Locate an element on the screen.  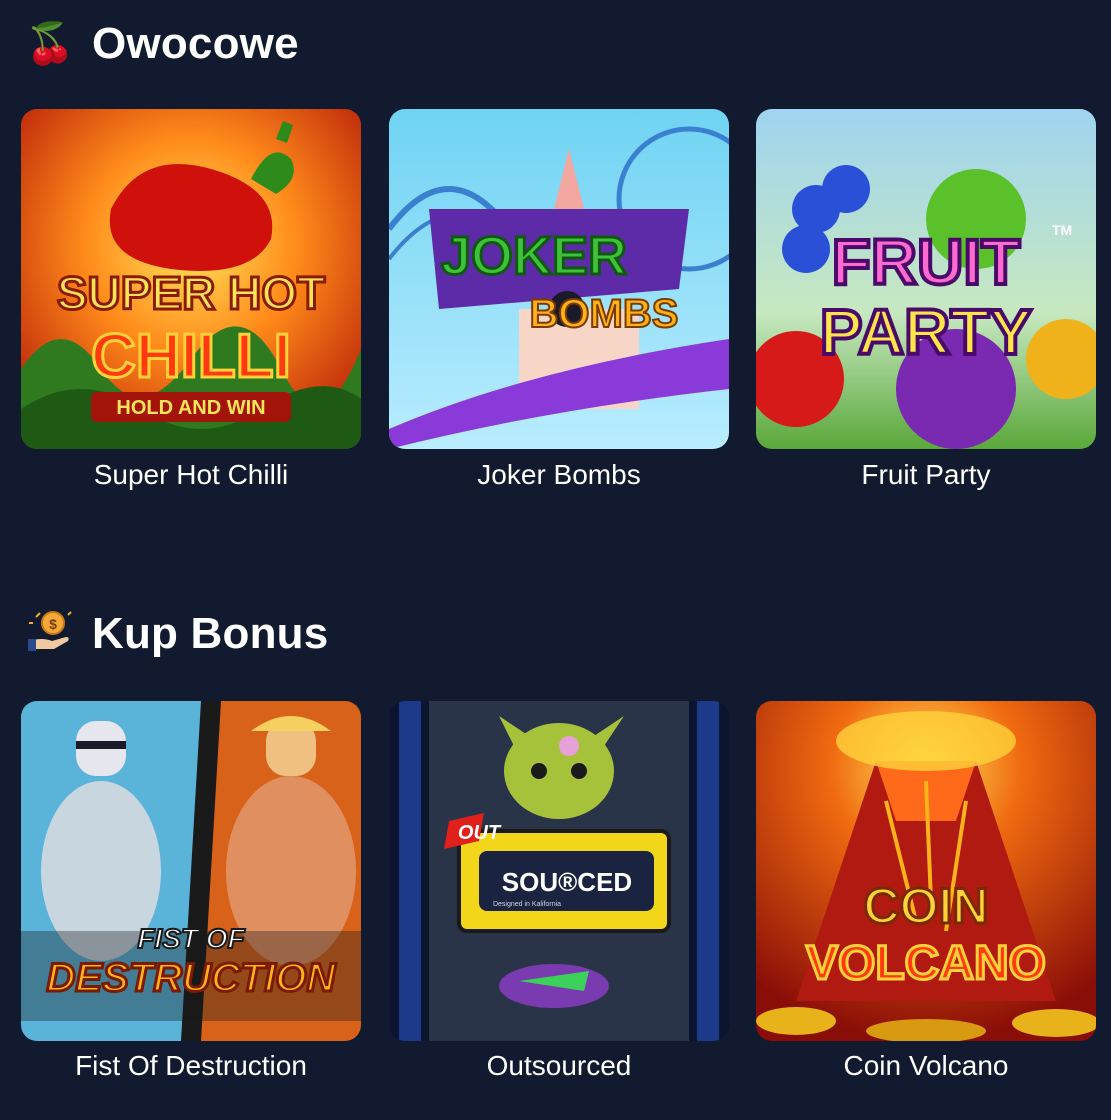
section-header-kup-bonus: $ Kup Bonus is located at coordinates (176, 634).